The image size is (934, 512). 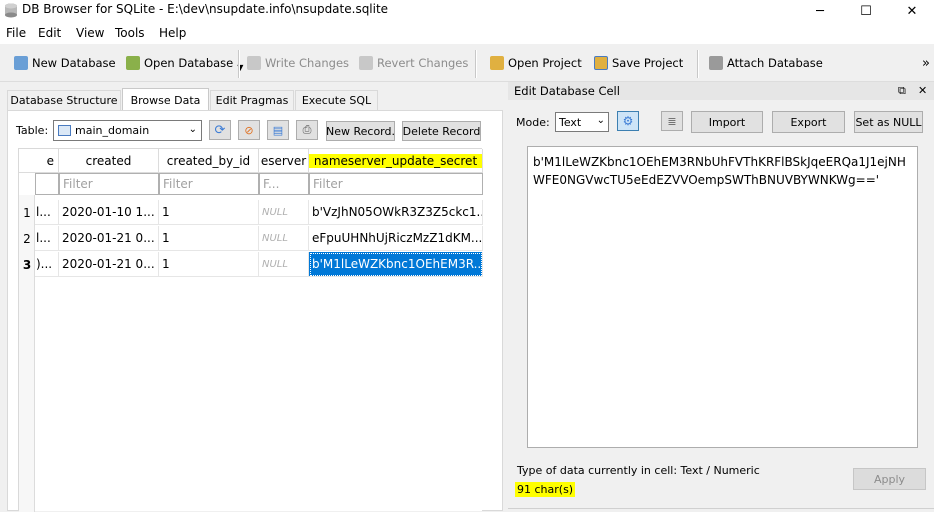 What do you see at coordinates (336, 100) in the screenshot?
I see `tab-execute-sql: Execute SQL` at bounding box center [336, 100].